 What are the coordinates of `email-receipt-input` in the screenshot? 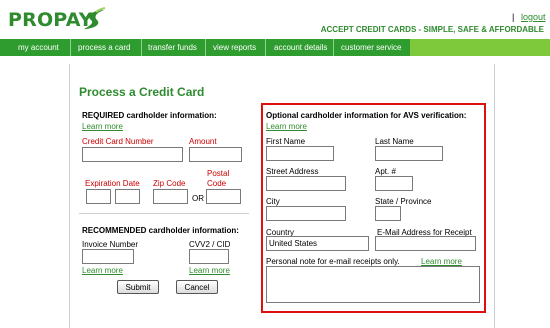 It's located at (425, 243).